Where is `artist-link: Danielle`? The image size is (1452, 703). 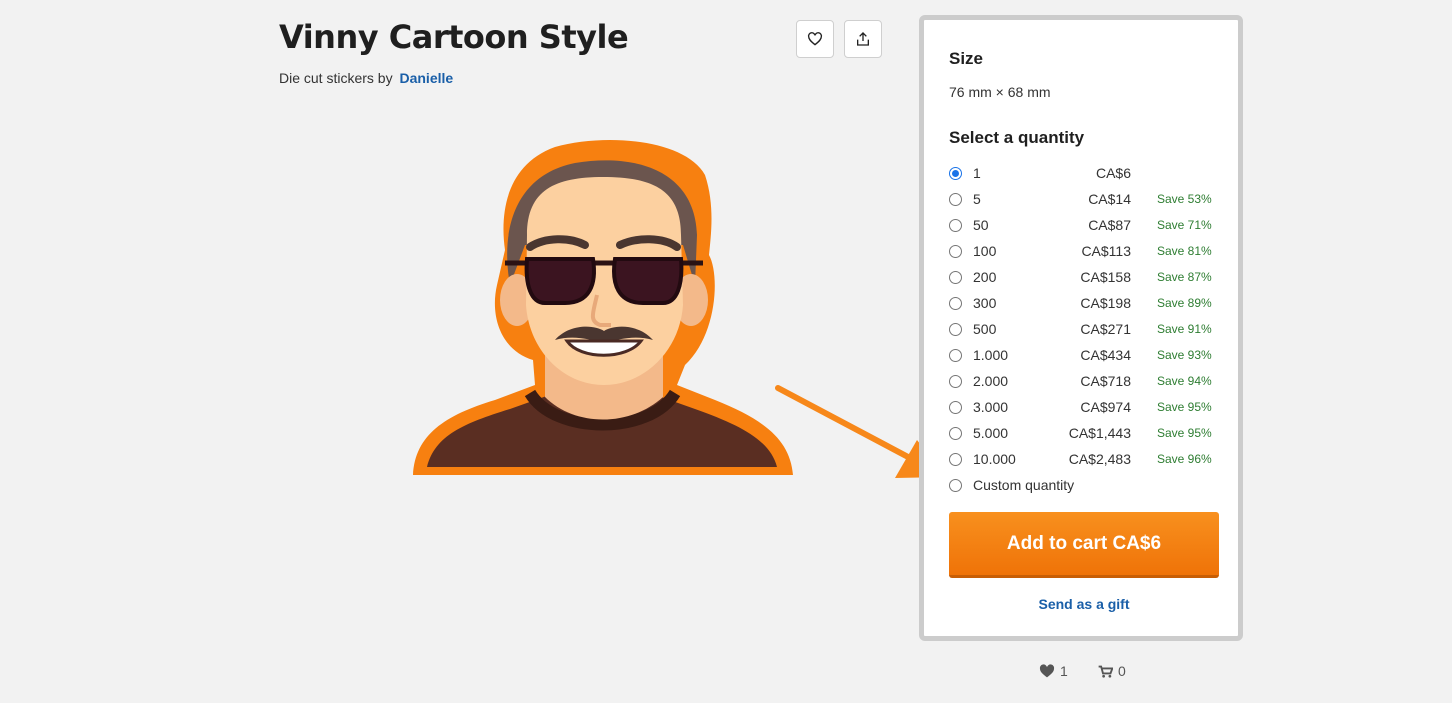
artist-link: Danielle is located at coordinates (426, 78).